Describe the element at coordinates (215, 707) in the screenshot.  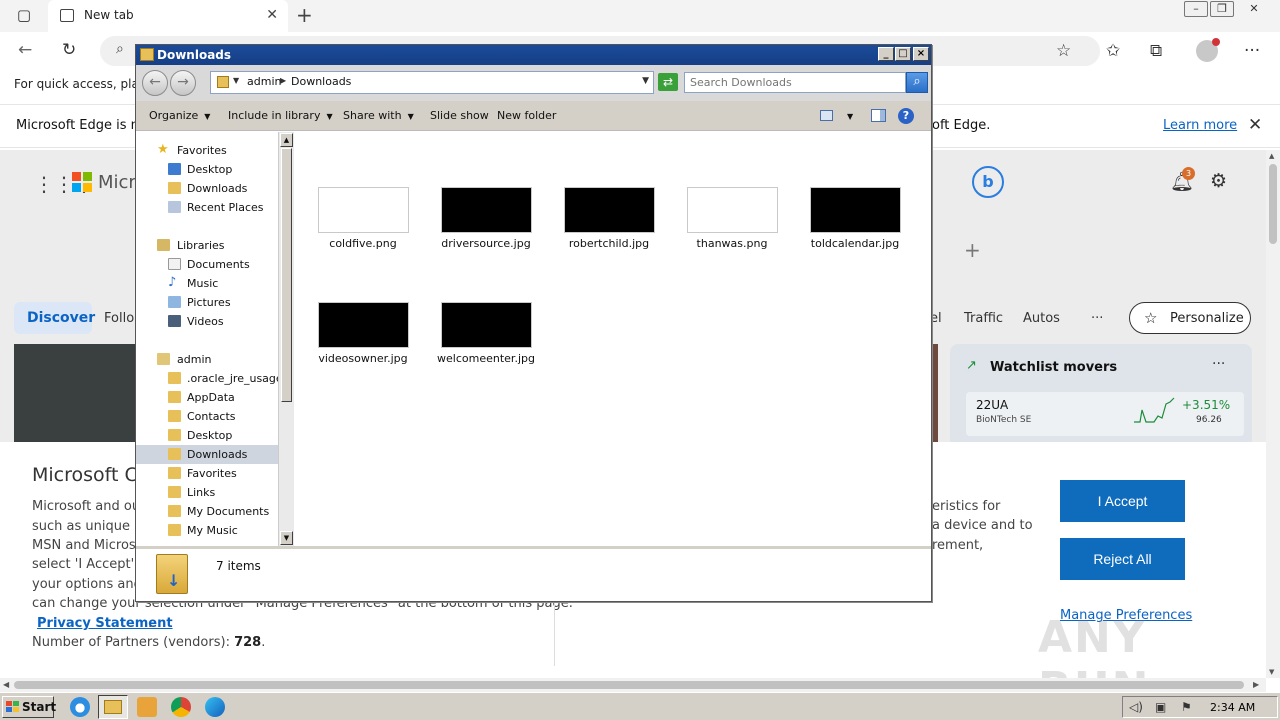
I see `edge-icon` at that location.